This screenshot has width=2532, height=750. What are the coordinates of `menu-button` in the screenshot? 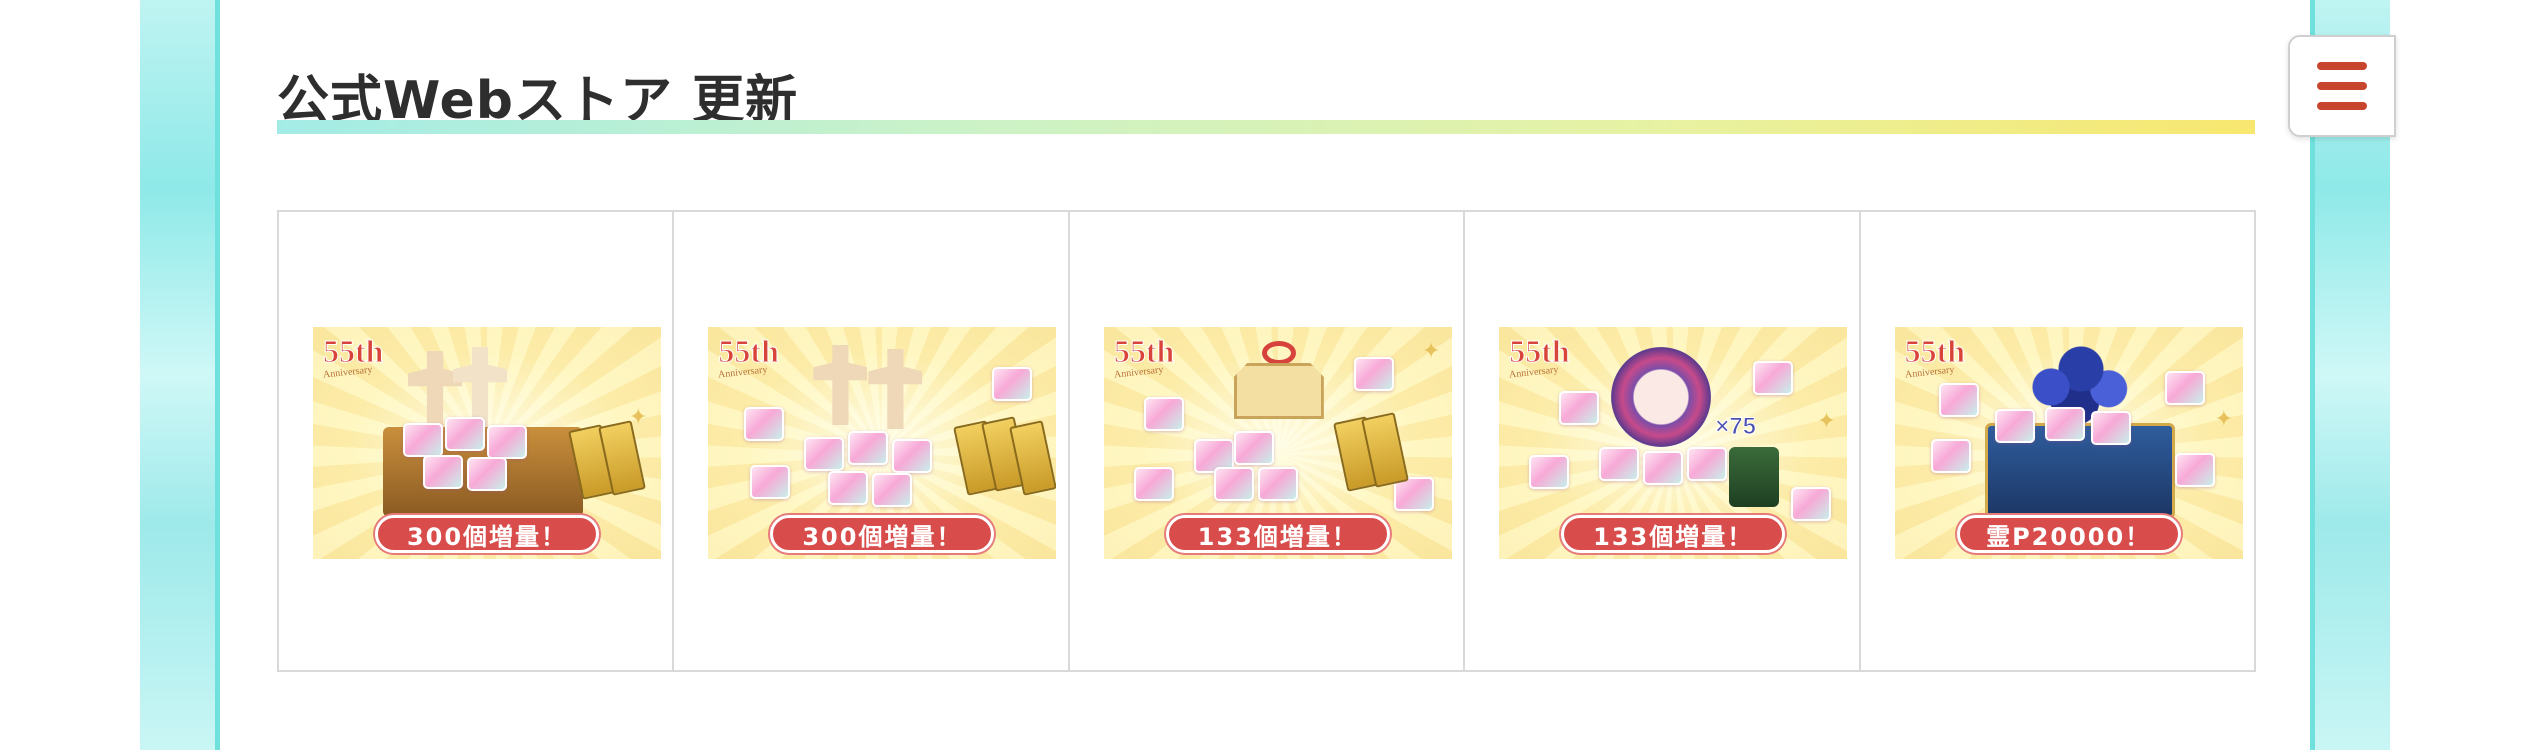 It's located at (2342, 86).